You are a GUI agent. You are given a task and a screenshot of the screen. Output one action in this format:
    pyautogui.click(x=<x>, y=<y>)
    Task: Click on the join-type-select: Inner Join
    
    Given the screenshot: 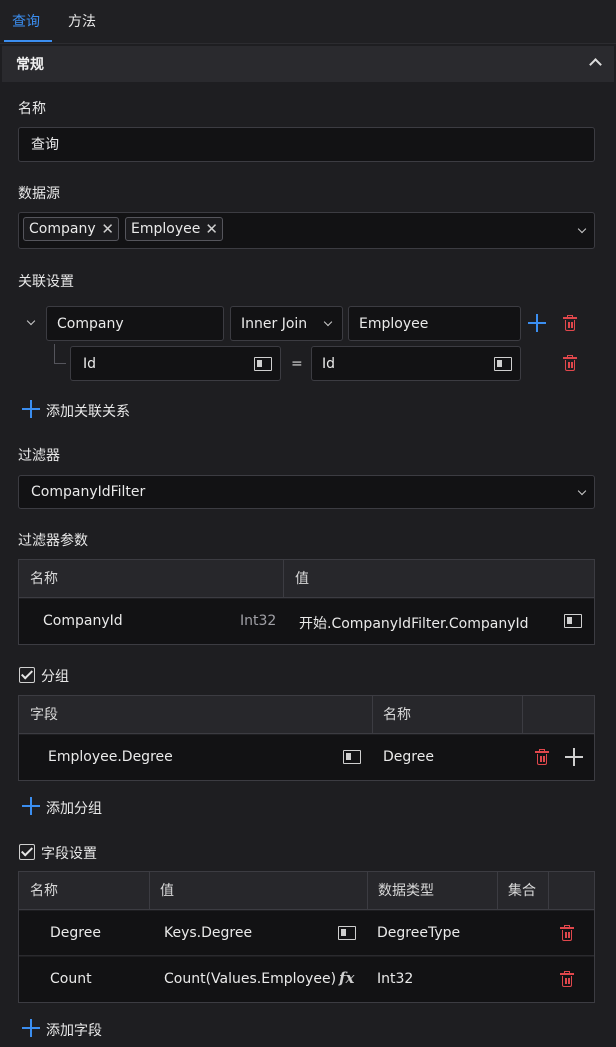 What is the action you would take?
    pyautogui.click(x=286, y=323)
    